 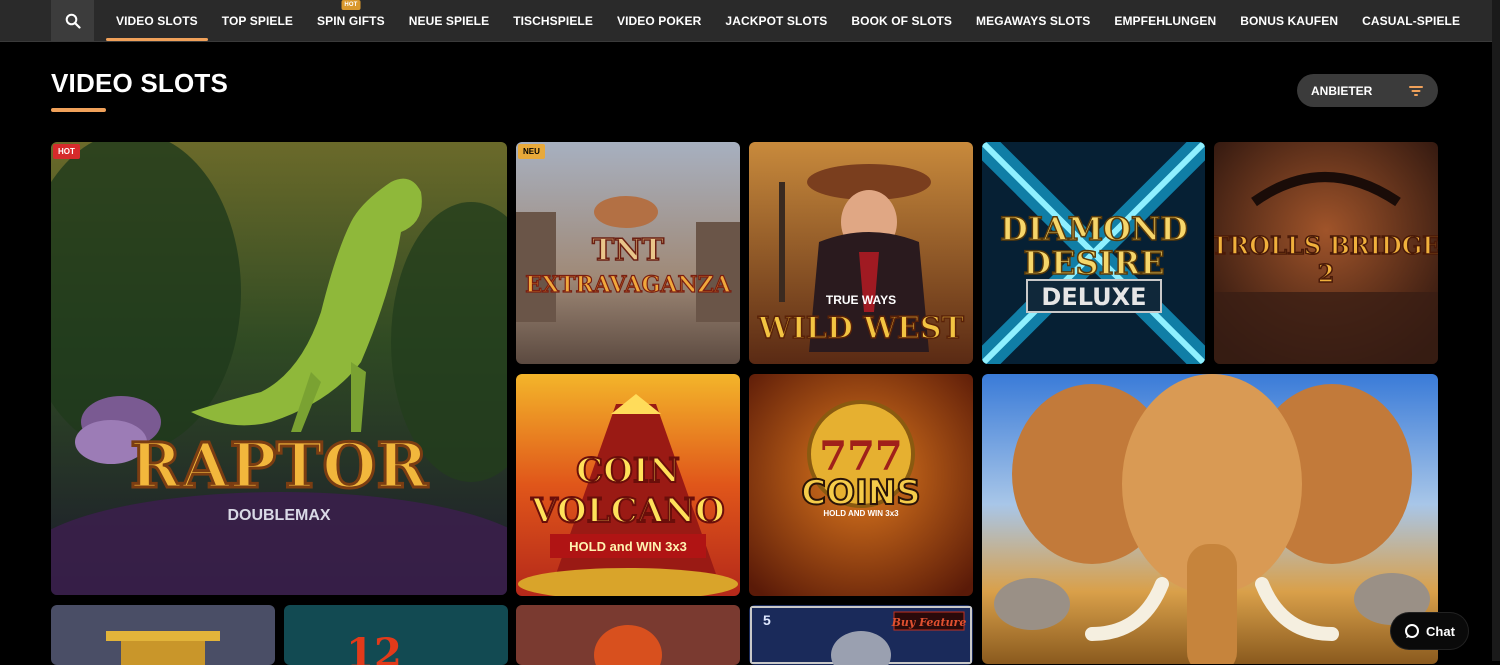 I want to click on game-tile-diamond-desire-deluxe: DIAMOND DESIRE DELUXE, so click(x=1093, y=253).